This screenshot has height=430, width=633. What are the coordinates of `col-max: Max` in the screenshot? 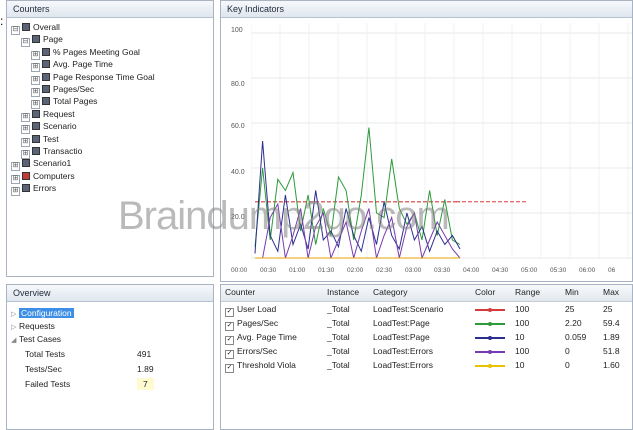 It's located at (611, 292).